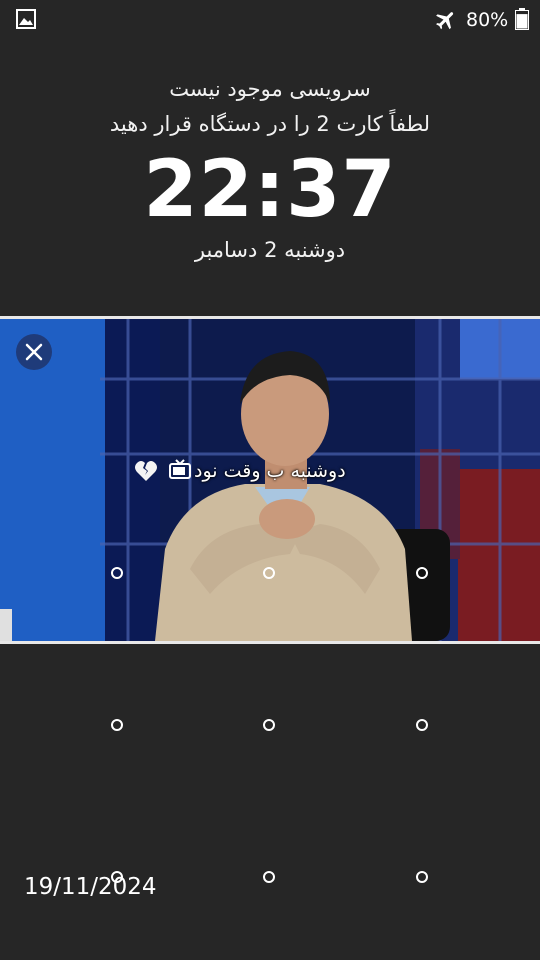 The width and height of the screenshot is (540, 960). Describe the element at coordinates (146, 471) in the screenshot. I see `broken-heart-icon` at that location.